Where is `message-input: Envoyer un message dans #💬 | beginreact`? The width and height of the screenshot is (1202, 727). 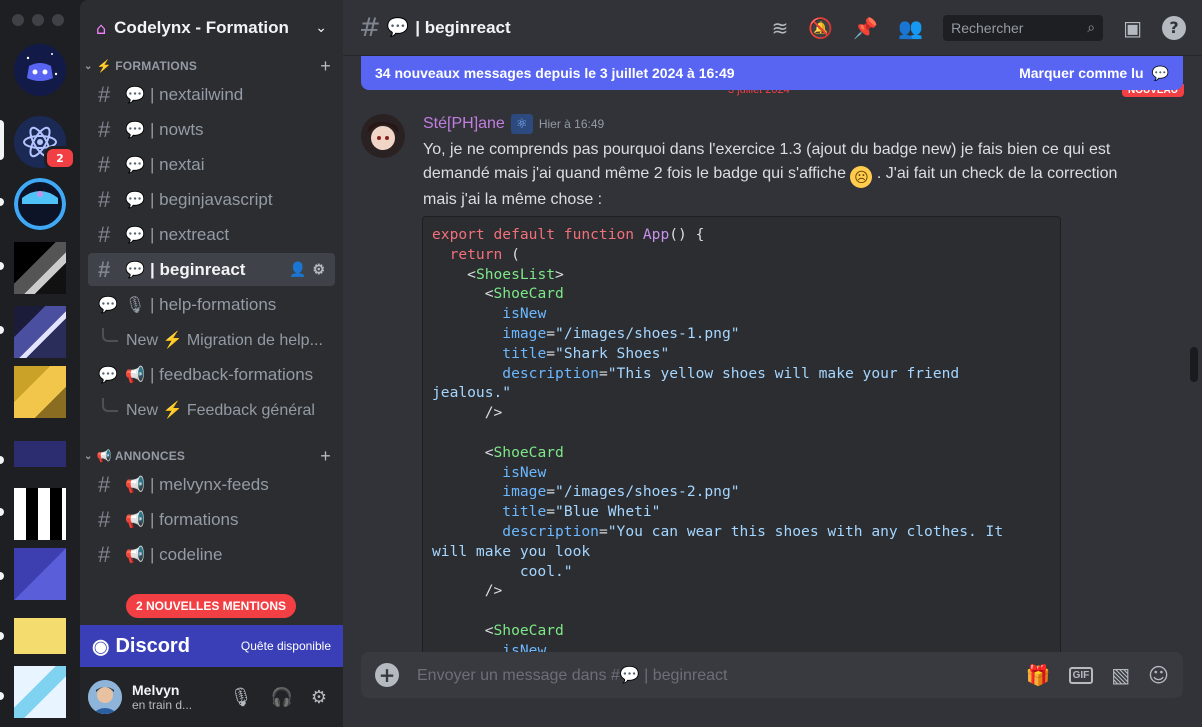
message-input: Envoyer un message dans #💬 | beginreact is located at coordinates (721, 675).